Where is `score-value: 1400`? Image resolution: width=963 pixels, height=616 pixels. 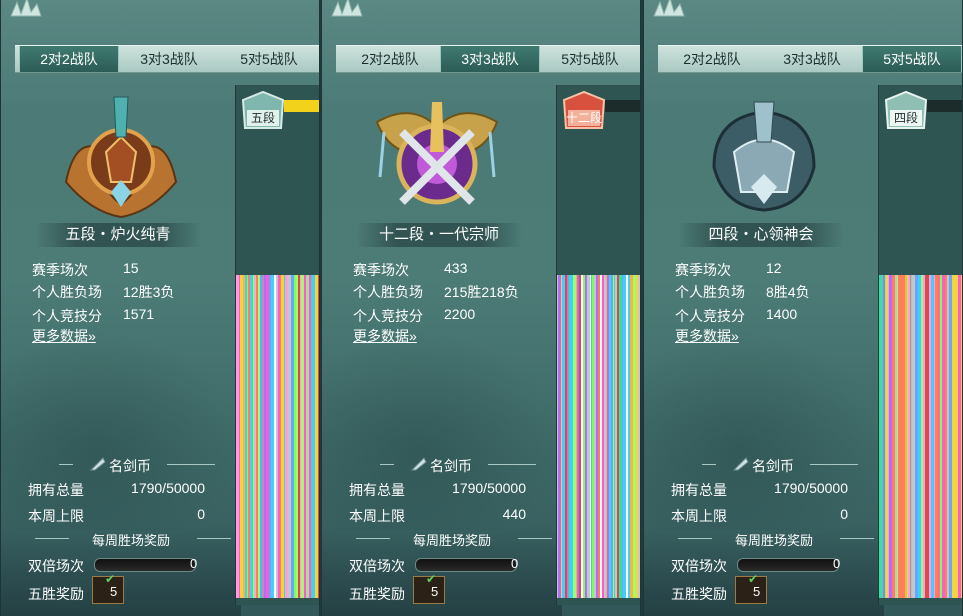 score-value: 1400 is located at coordinates (782, 314).